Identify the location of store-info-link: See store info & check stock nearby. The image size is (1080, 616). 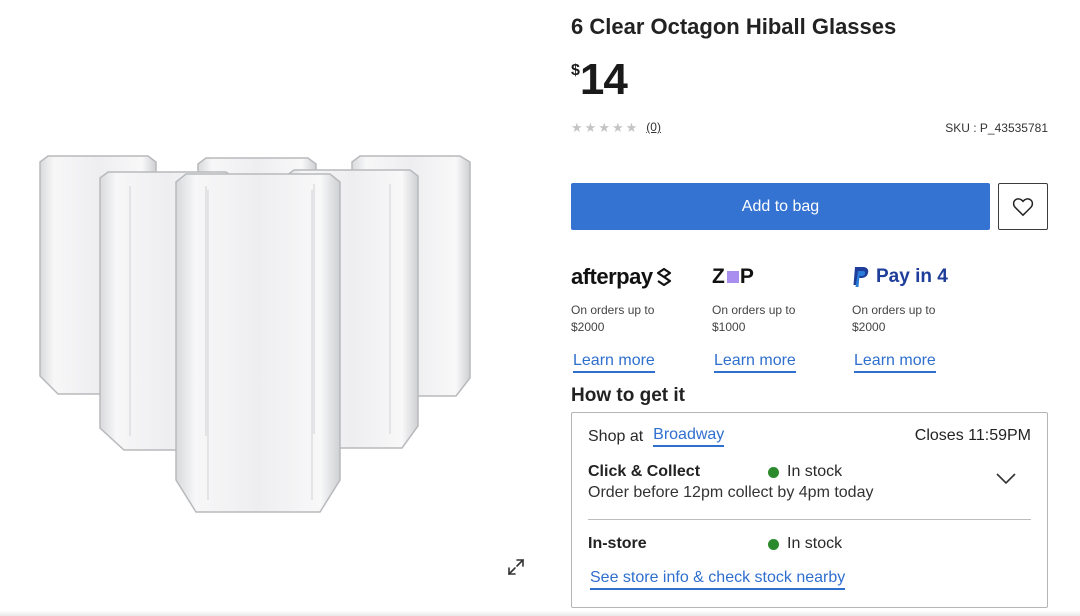
(718, 579).